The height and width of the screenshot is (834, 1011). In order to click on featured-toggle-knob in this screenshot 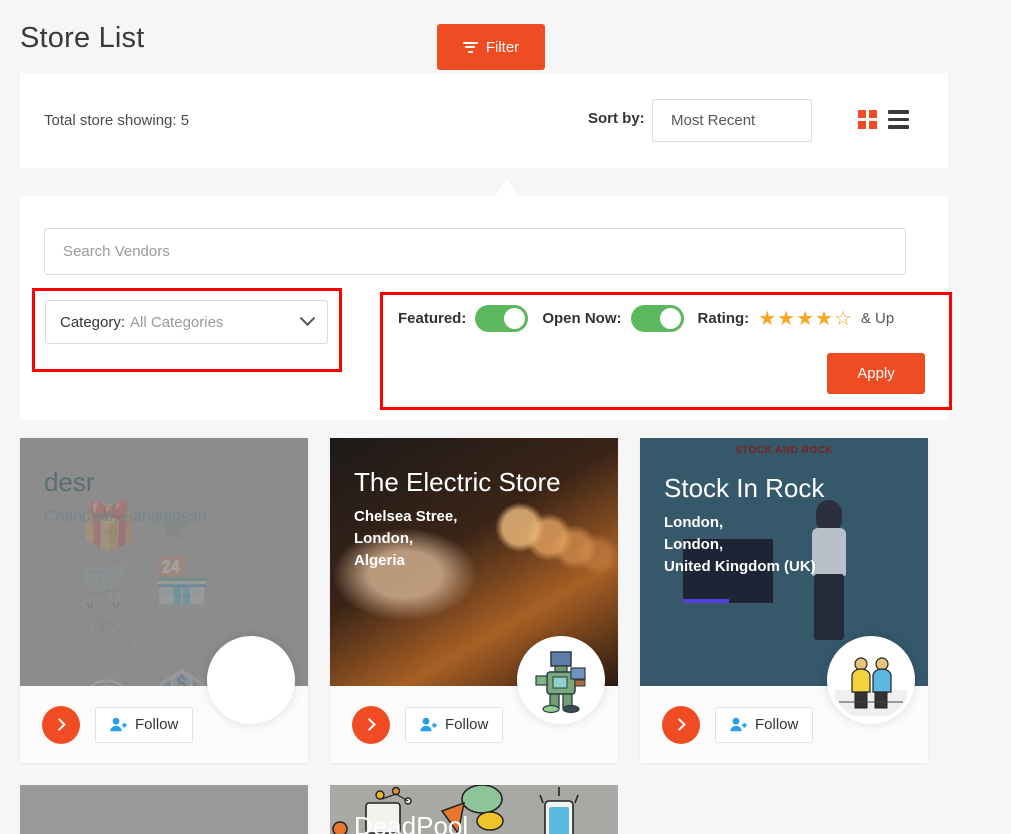, I will do `click(515, 318)`.